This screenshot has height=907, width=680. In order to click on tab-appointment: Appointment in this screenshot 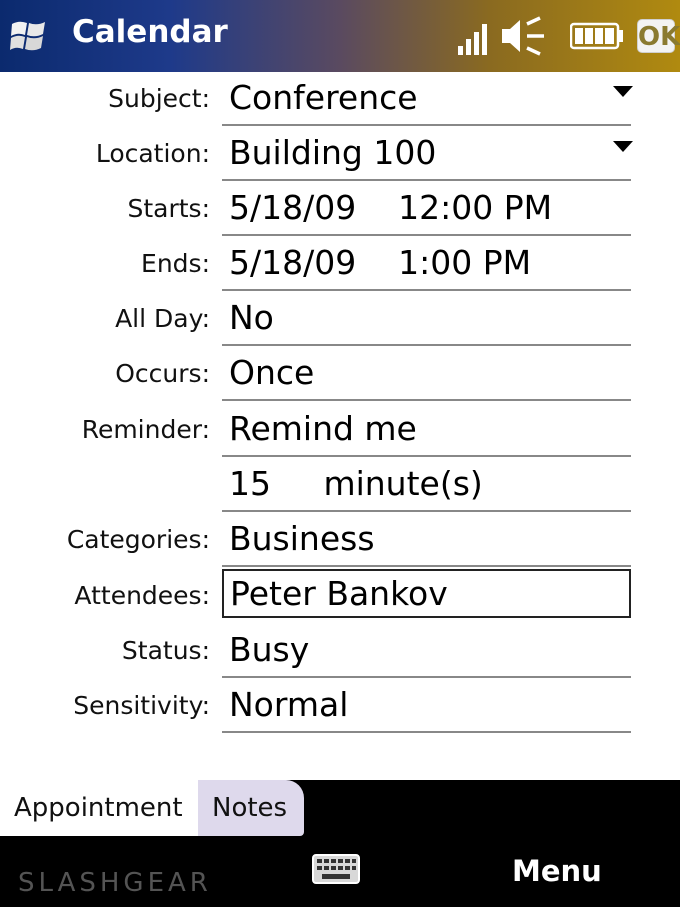, I will do `click(99, 808)`.